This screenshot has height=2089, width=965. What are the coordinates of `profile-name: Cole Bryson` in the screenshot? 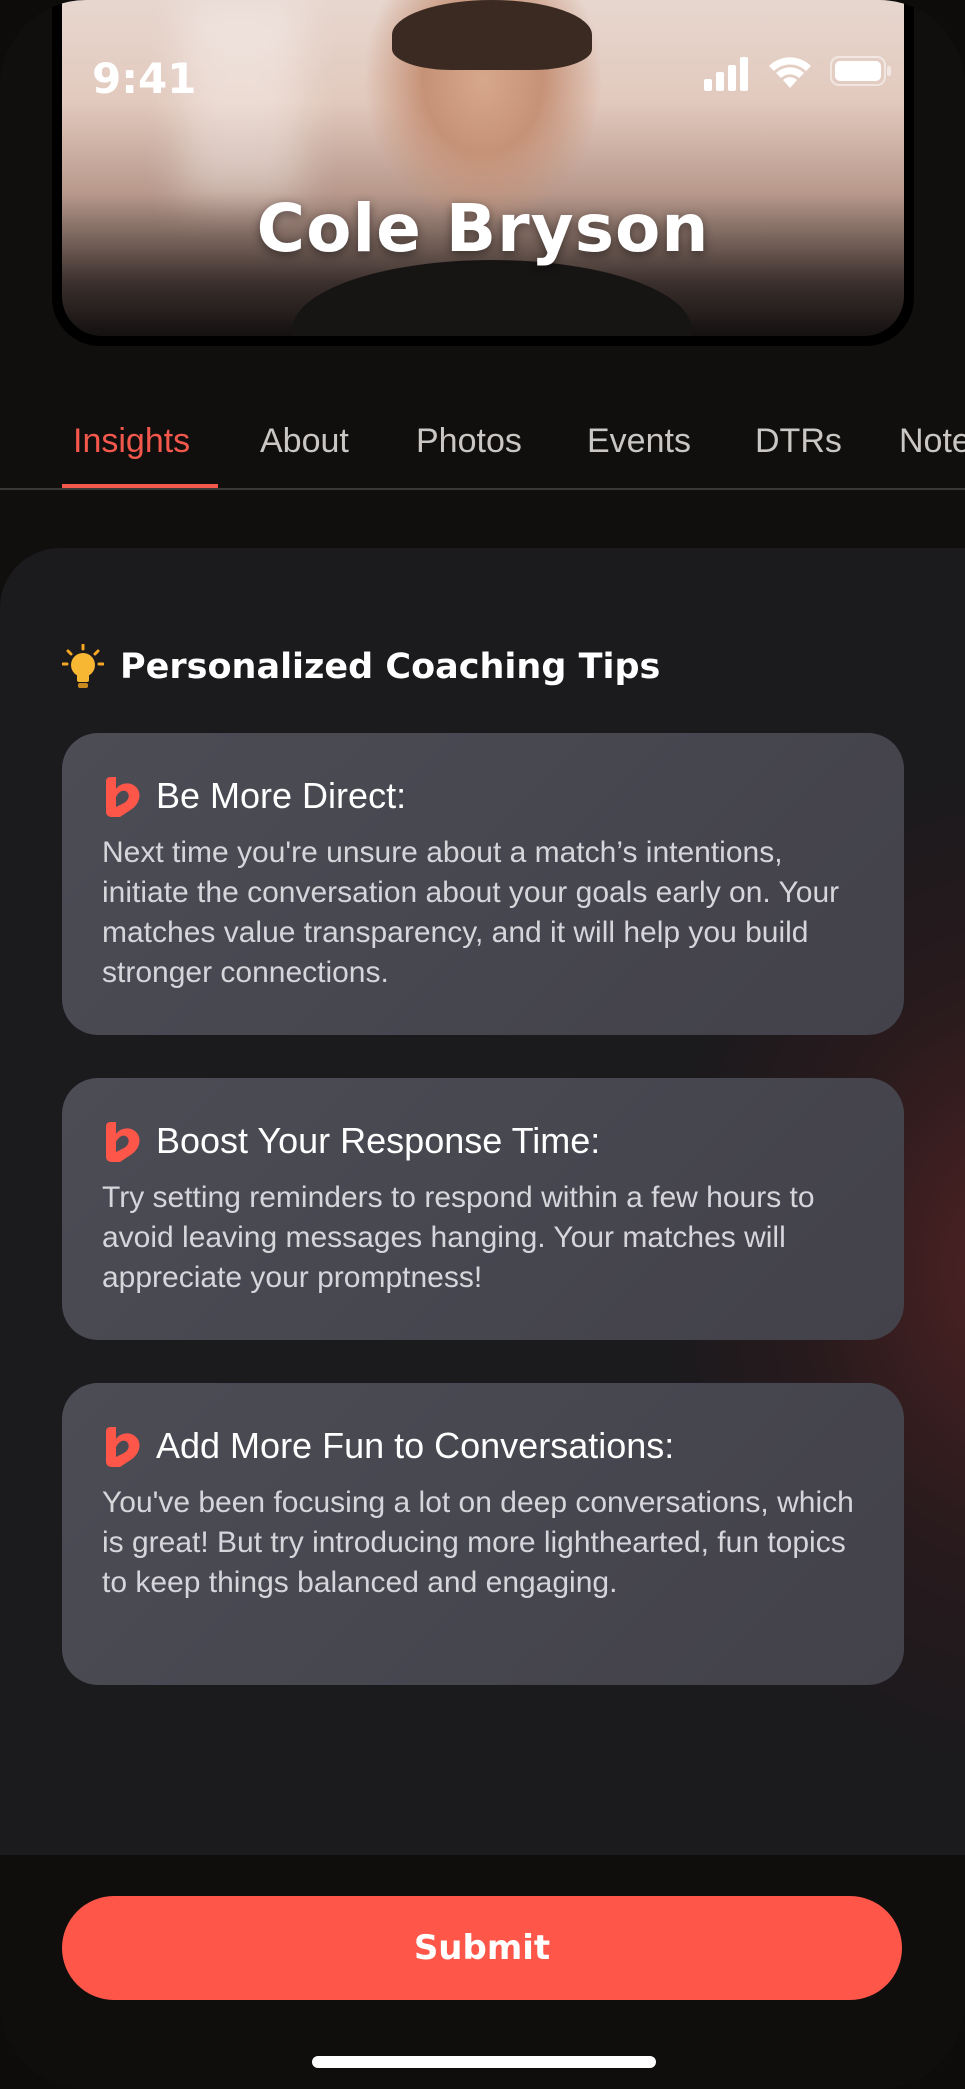 It's located at (483, 228).